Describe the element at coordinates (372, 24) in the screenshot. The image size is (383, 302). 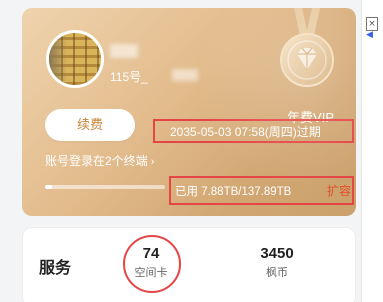
I see `close-icon: ×` at that location.